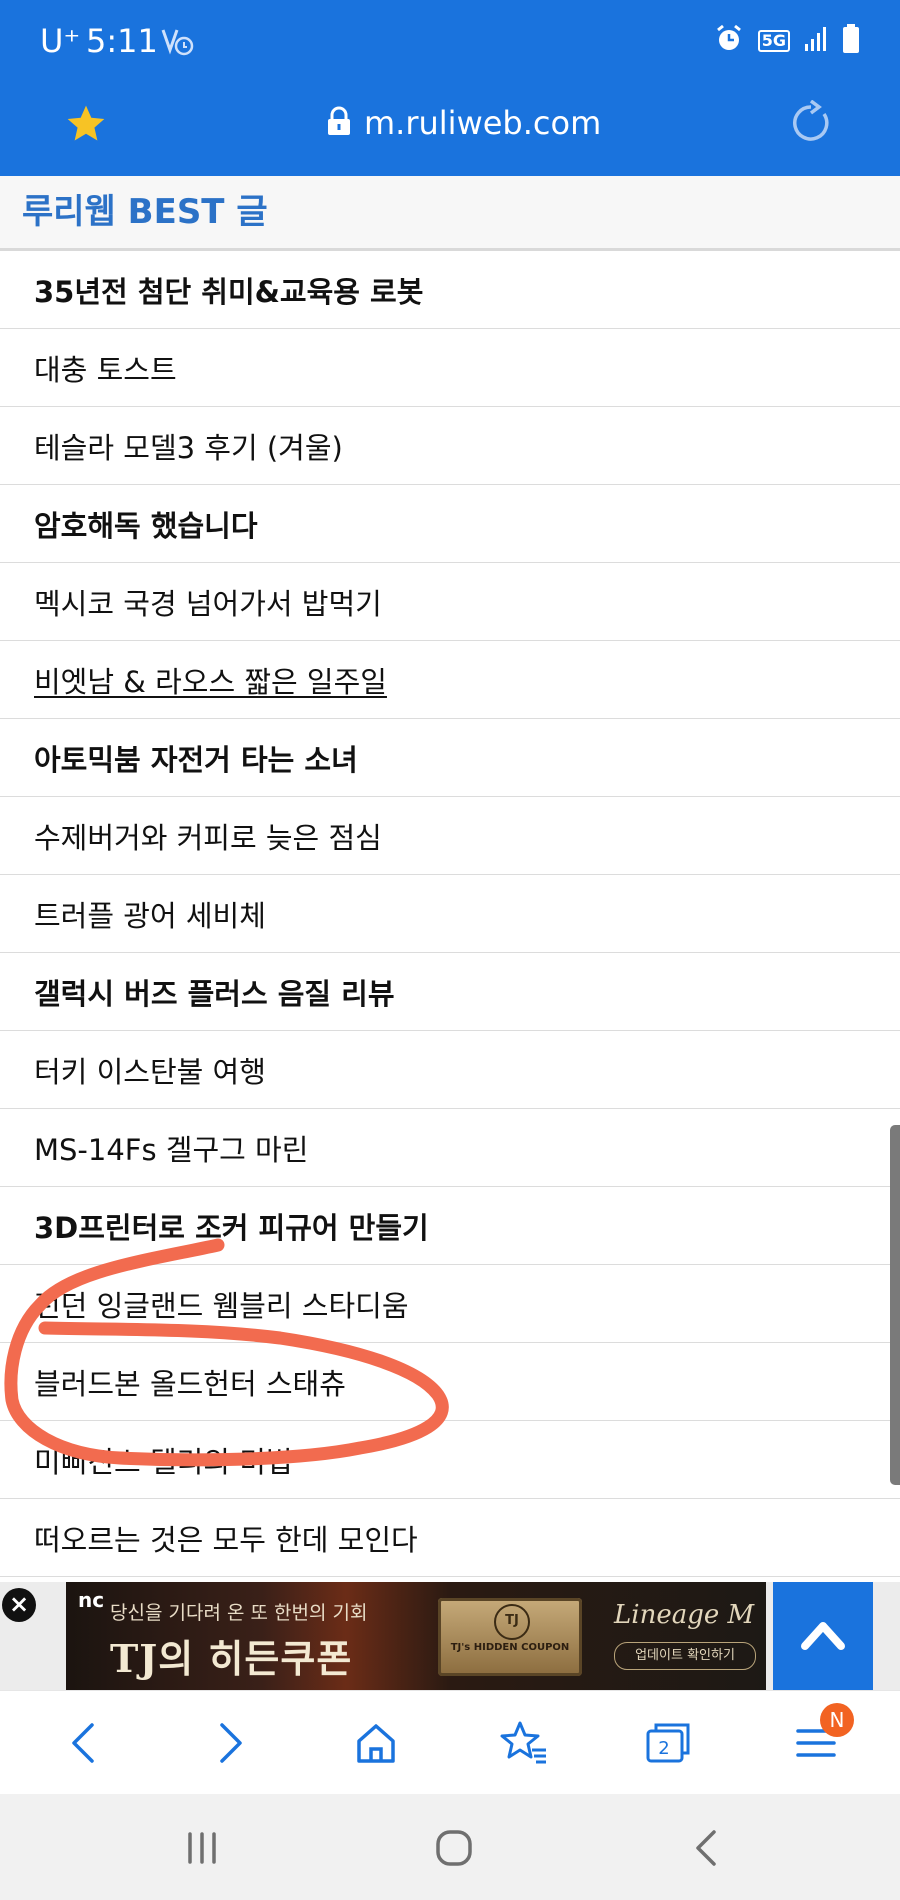 Image resolution: width=900 pixels, height=1900 pixels. I want to click on forward-button, so click(230, 1743).